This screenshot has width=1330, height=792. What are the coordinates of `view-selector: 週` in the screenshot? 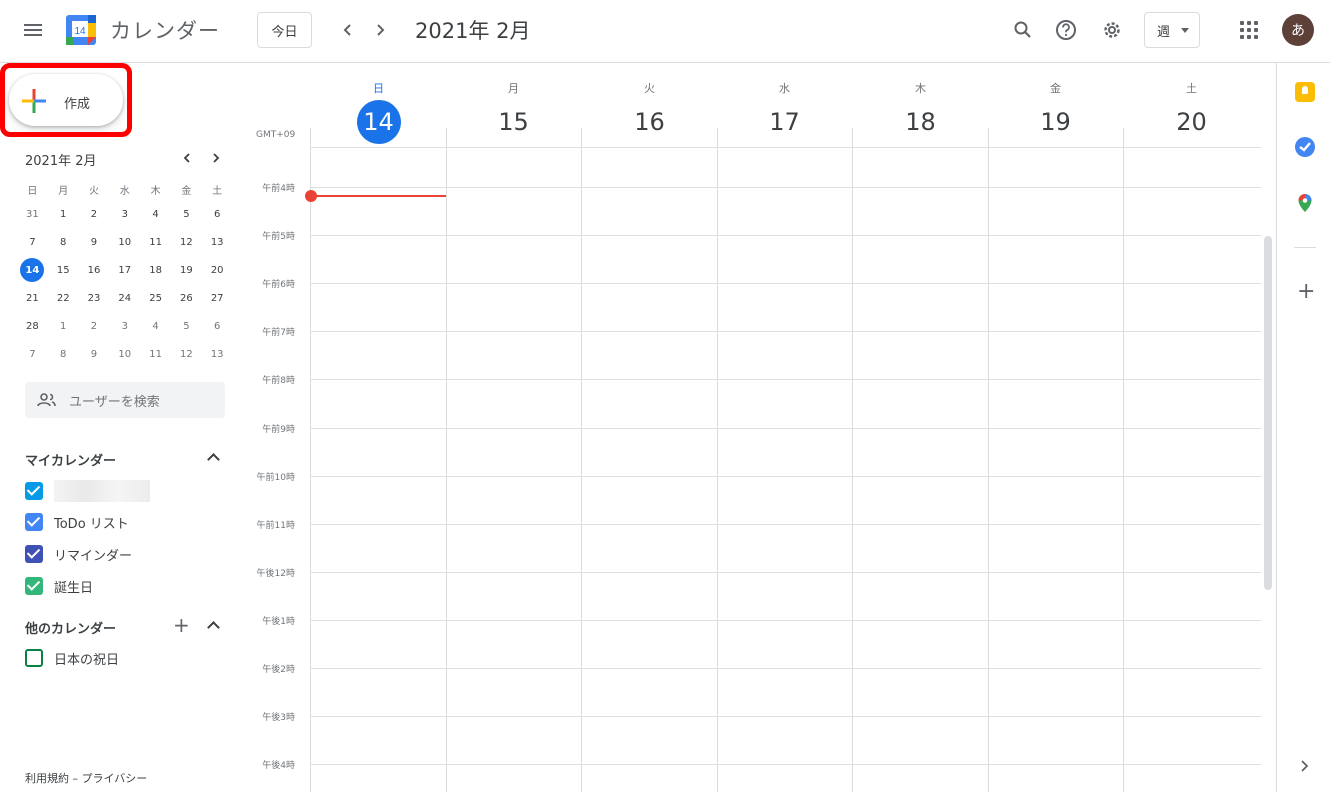 It's located at (1172, 30).